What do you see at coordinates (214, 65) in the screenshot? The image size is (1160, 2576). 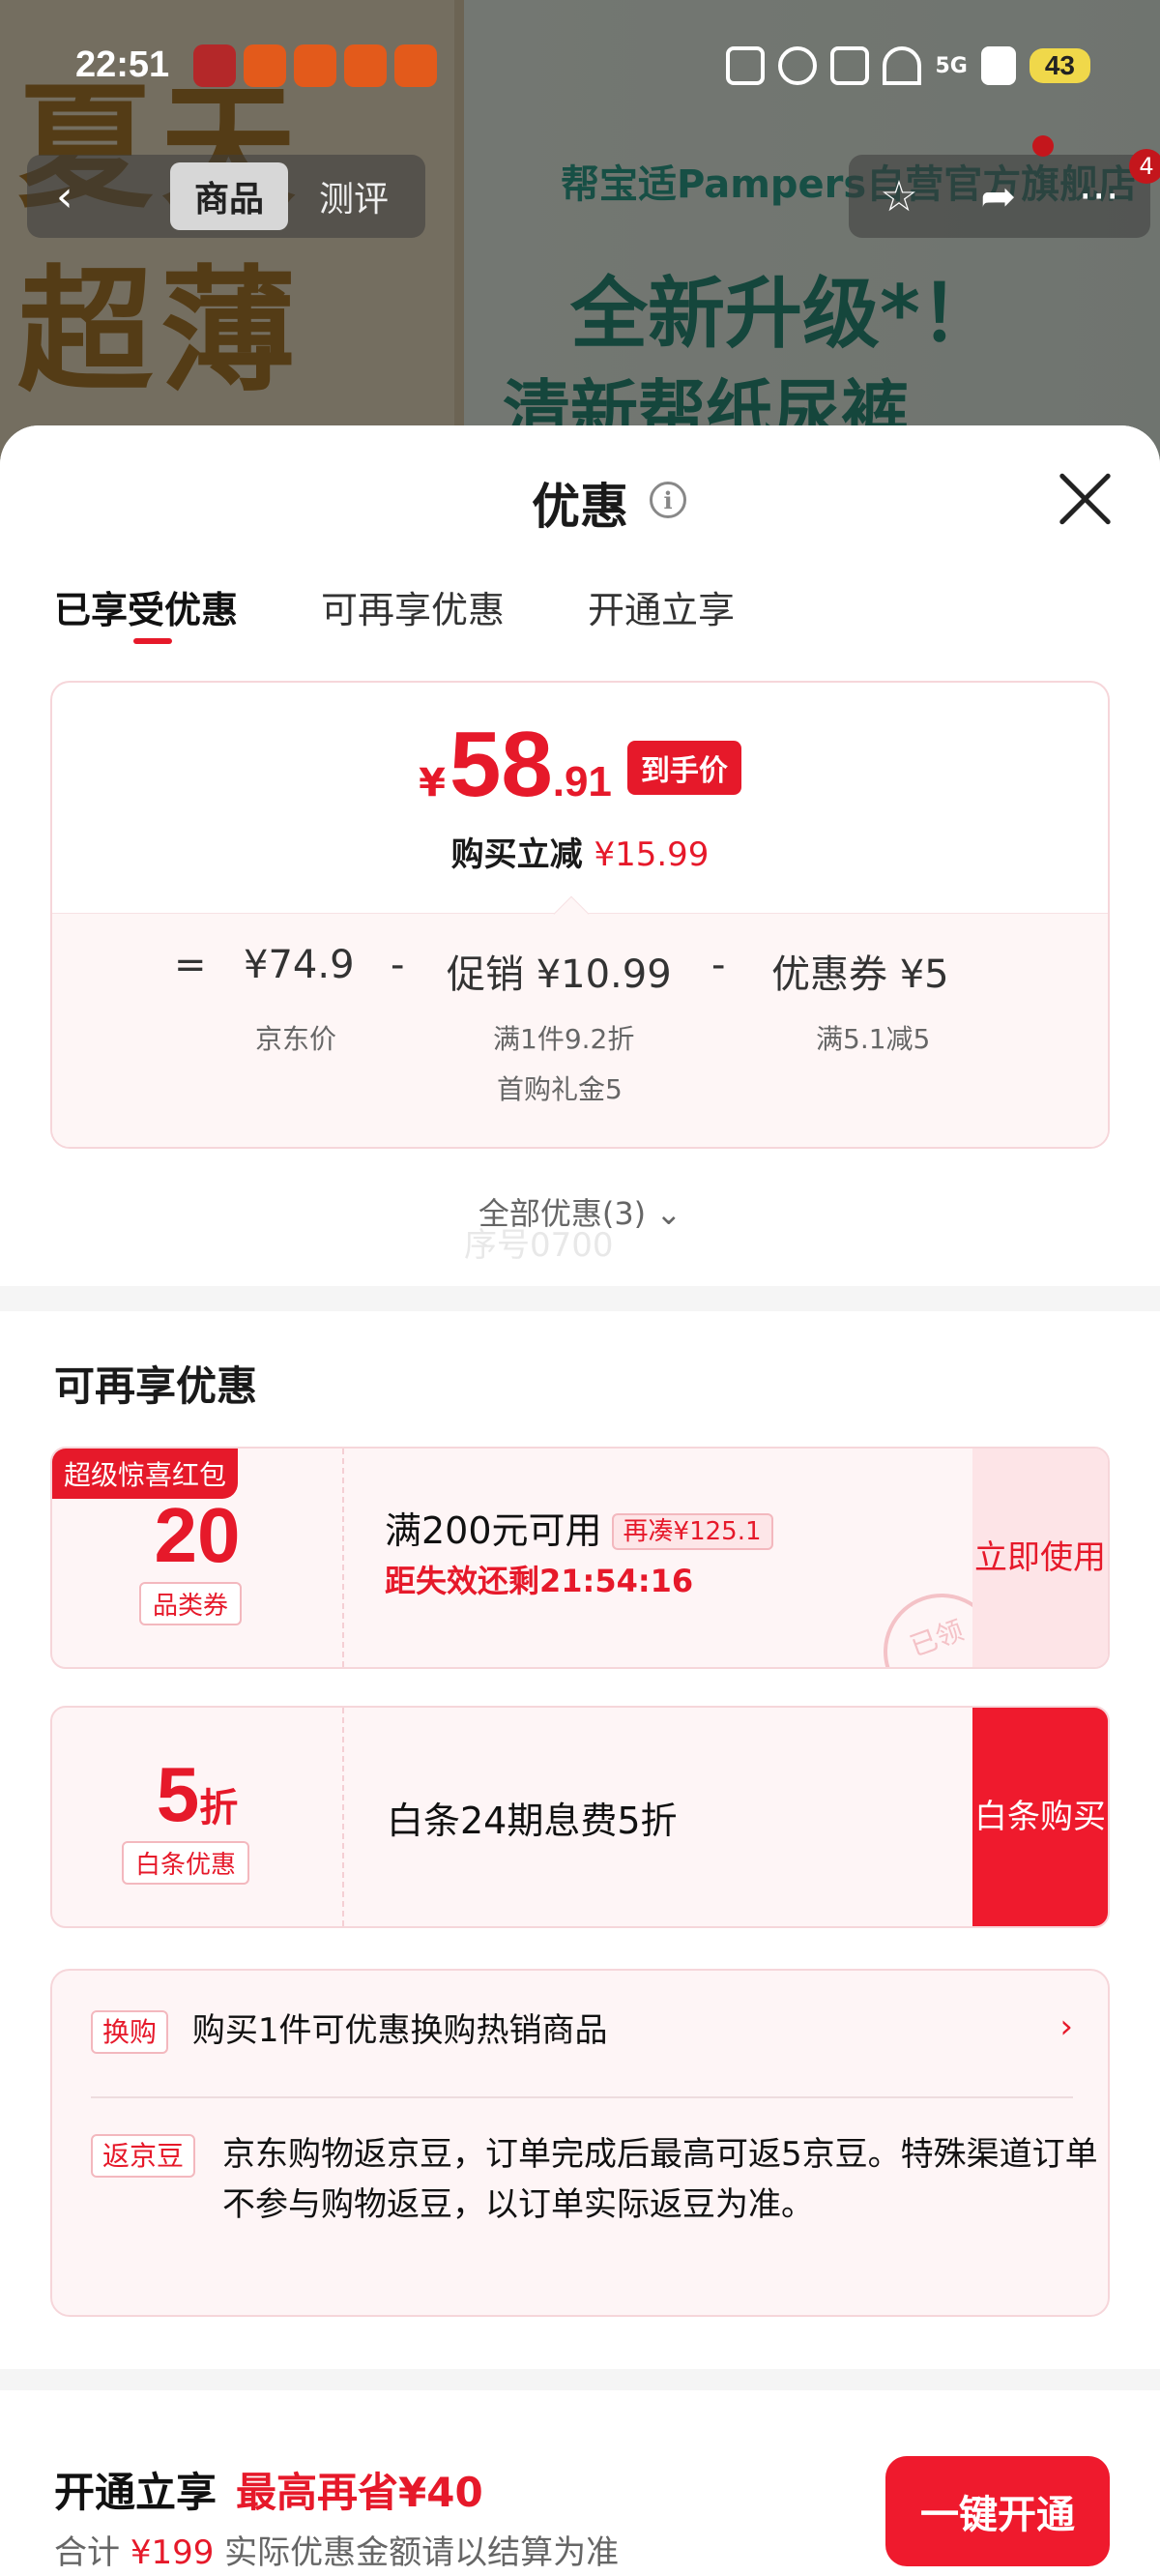 I see `missed-call-icon` at bounding box center [214, 65].